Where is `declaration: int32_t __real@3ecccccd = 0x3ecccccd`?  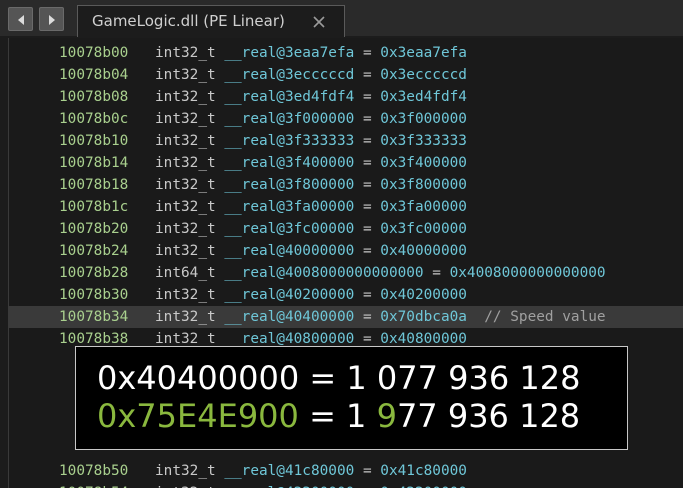 declaration: int32_t __real@3ecccccd = 0x3ecccccd is located at coordinates (311, 75).